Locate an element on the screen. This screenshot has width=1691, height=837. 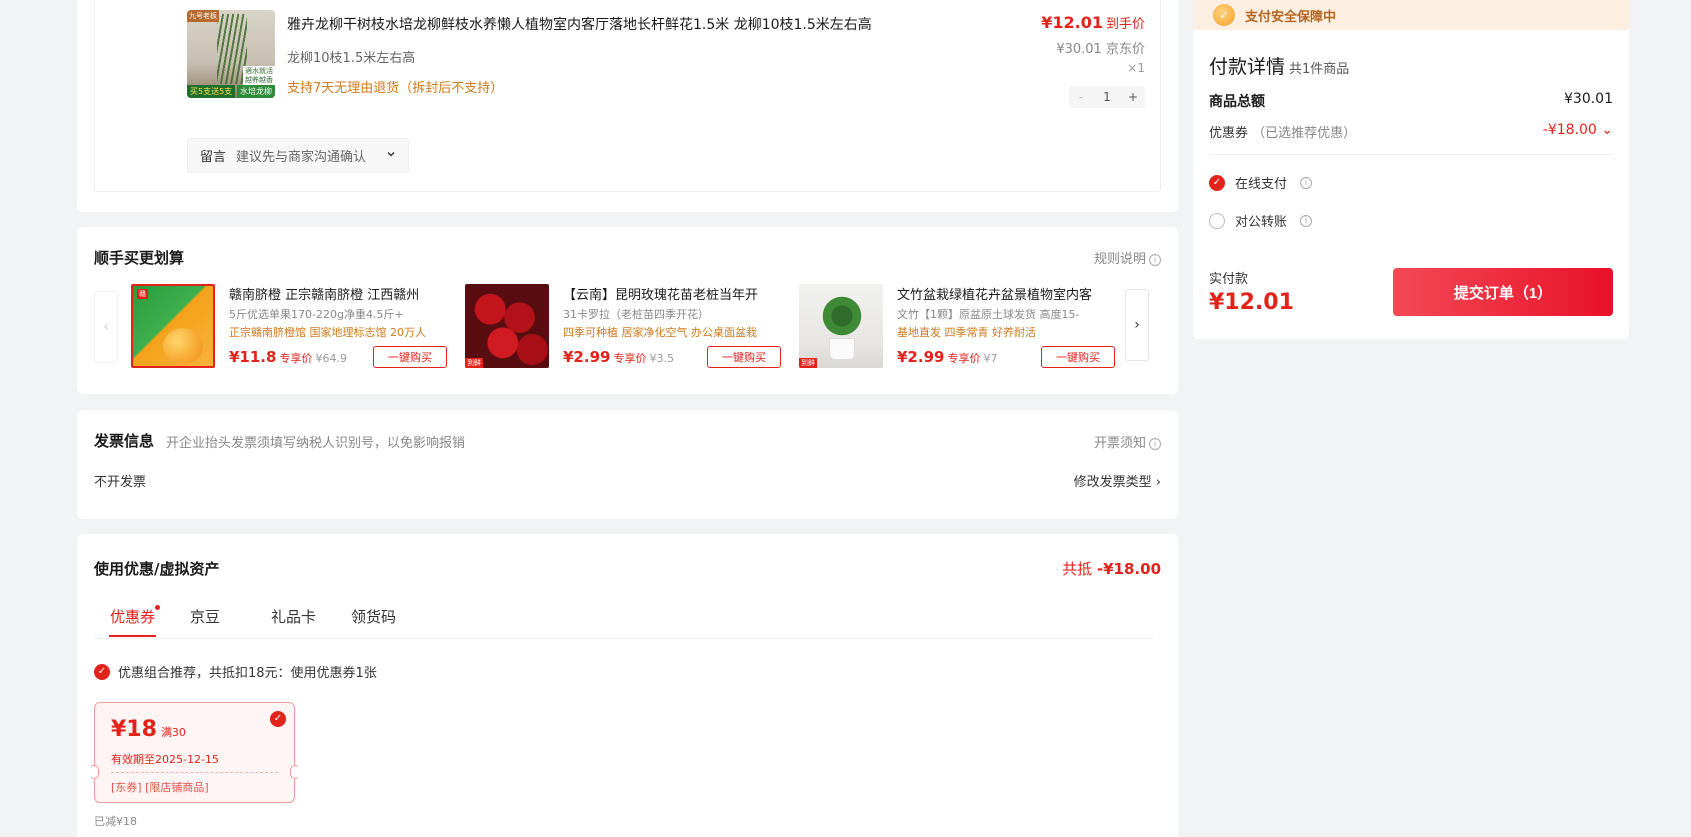
invoice-title: 发票信息 is located at coordinates (124, 441).